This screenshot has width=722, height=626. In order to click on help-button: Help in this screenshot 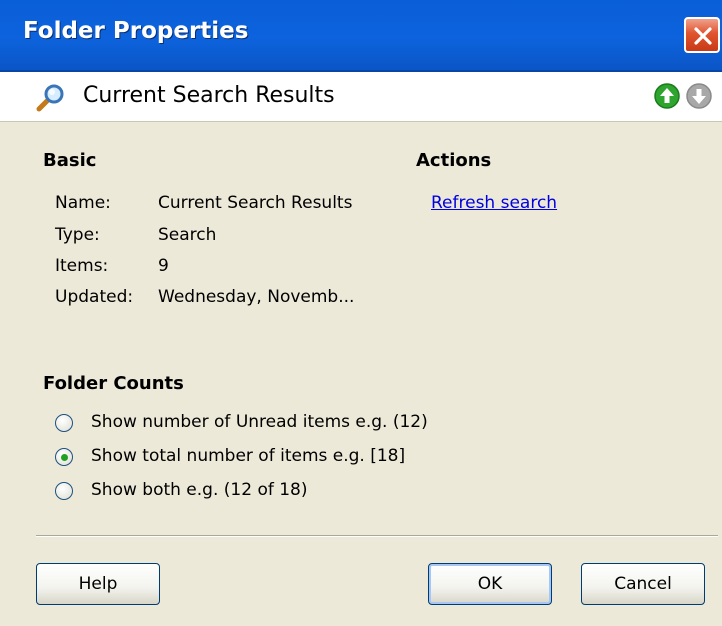, I will do `click(98, 584)`.